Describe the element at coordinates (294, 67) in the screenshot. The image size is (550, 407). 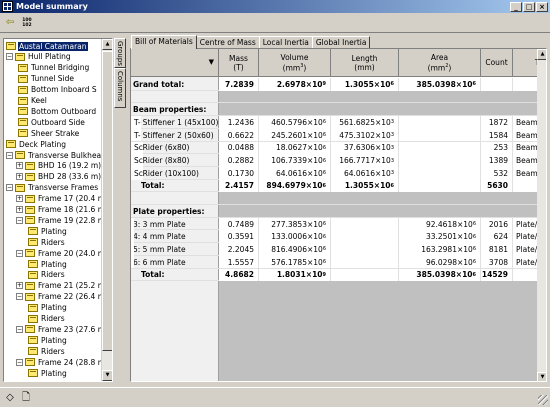
I see `column-header-unit: (mm3)` at that location.